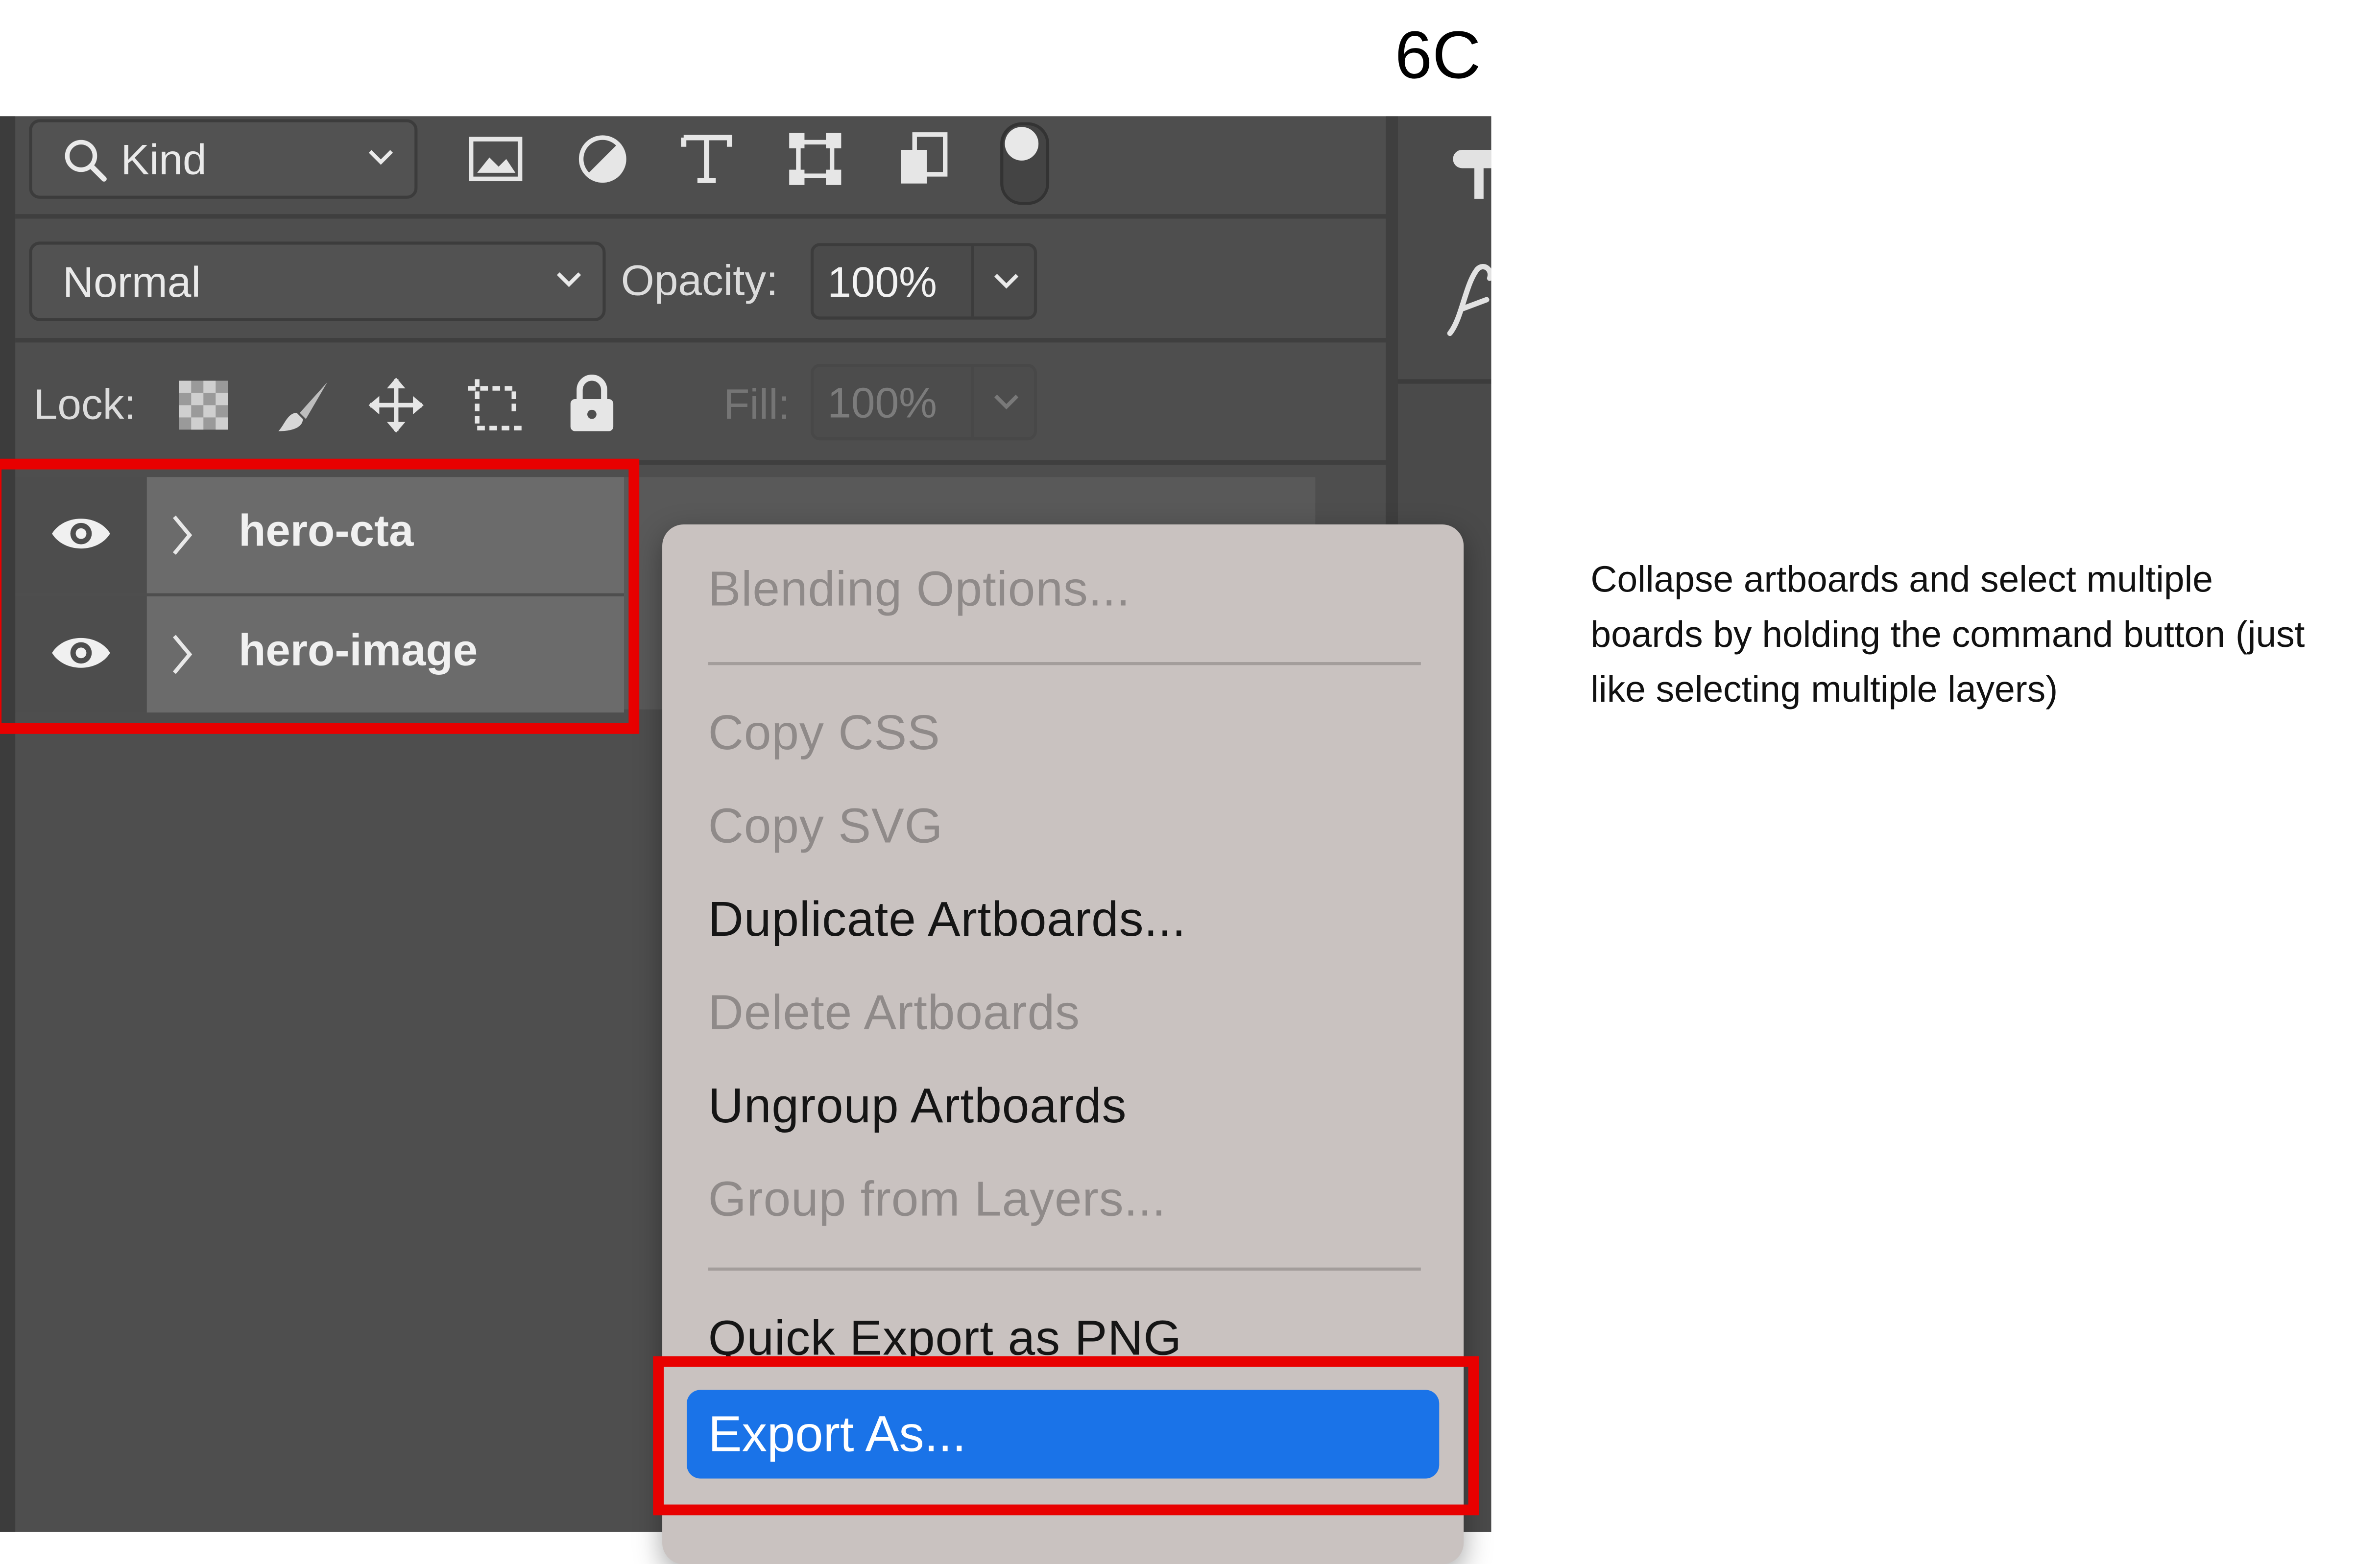  What do you see at coordinates (8, 824) in the screenshot?
I see `panel-edge` at bounding box center [8, 824].